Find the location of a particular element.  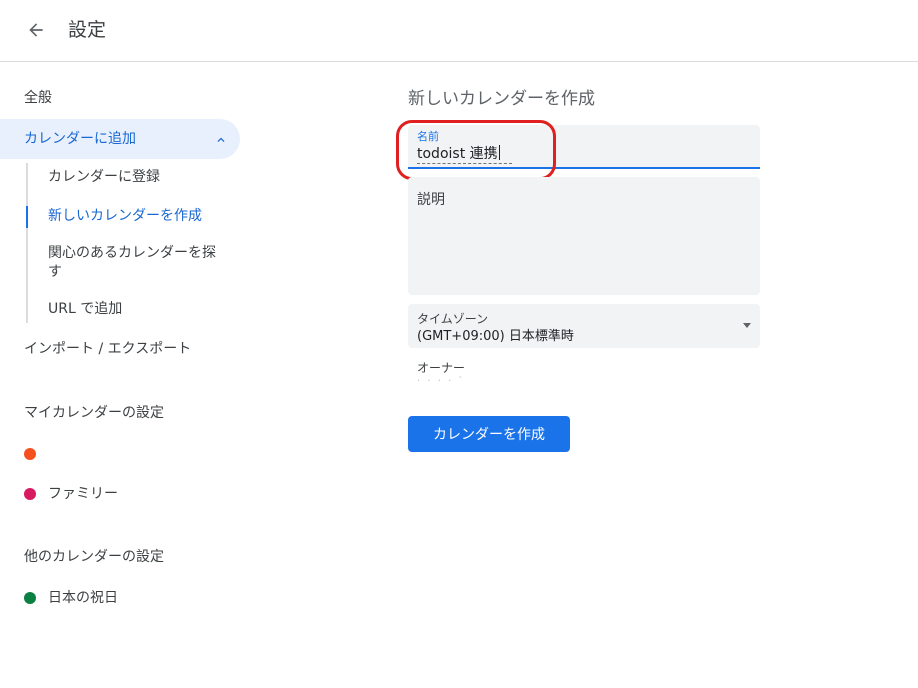

my-calendar-item is located at coordinates (36, 454).